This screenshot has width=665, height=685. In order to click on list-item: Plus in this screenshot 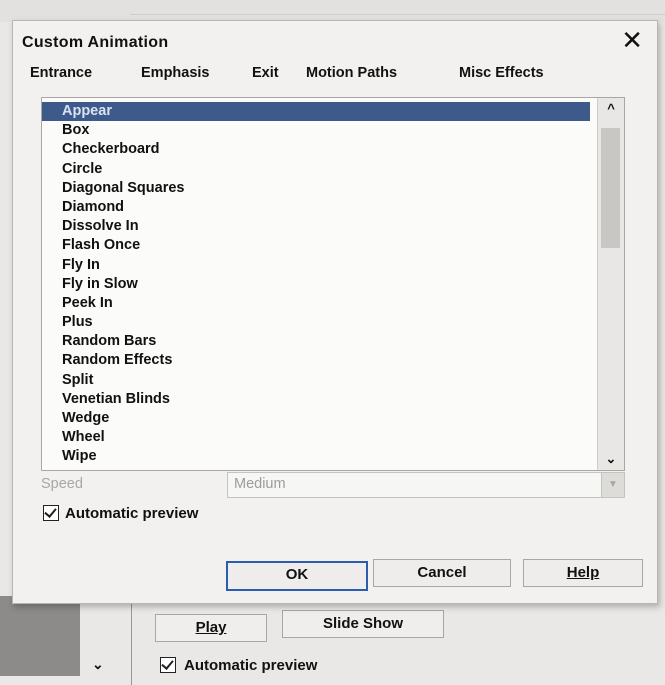, I will do `click(316, 322)`.